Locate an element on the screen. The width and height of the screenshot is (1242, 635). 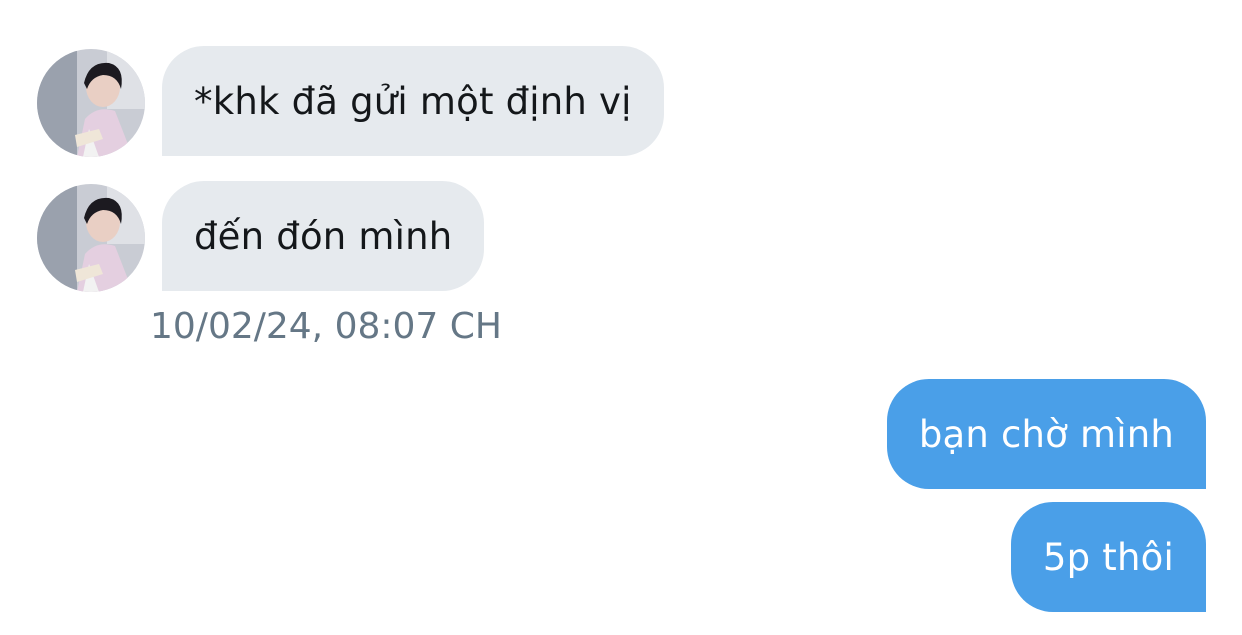
message-text: 5p thôi is located at coordinates (1108, 557).